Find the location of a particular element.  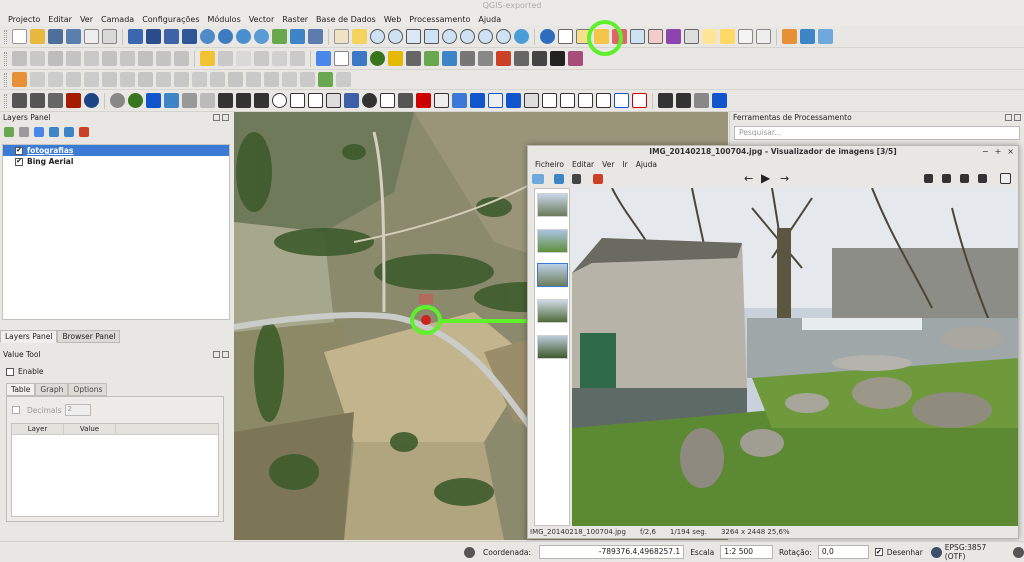

triangle-icon is located at coordinates (549, 100).